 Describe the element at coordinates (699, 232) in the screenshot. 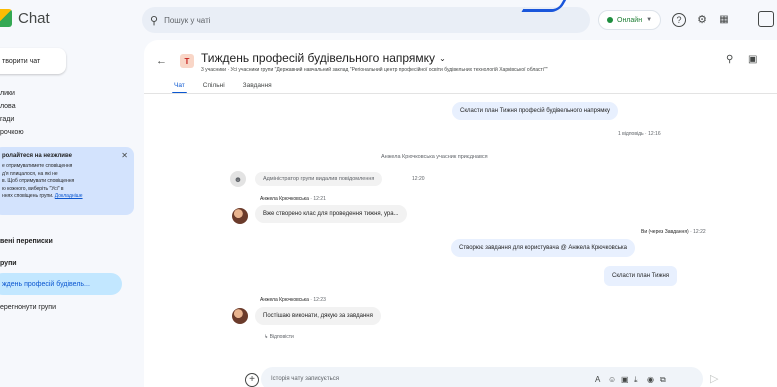

I see `message-time: 12:22` at that location.